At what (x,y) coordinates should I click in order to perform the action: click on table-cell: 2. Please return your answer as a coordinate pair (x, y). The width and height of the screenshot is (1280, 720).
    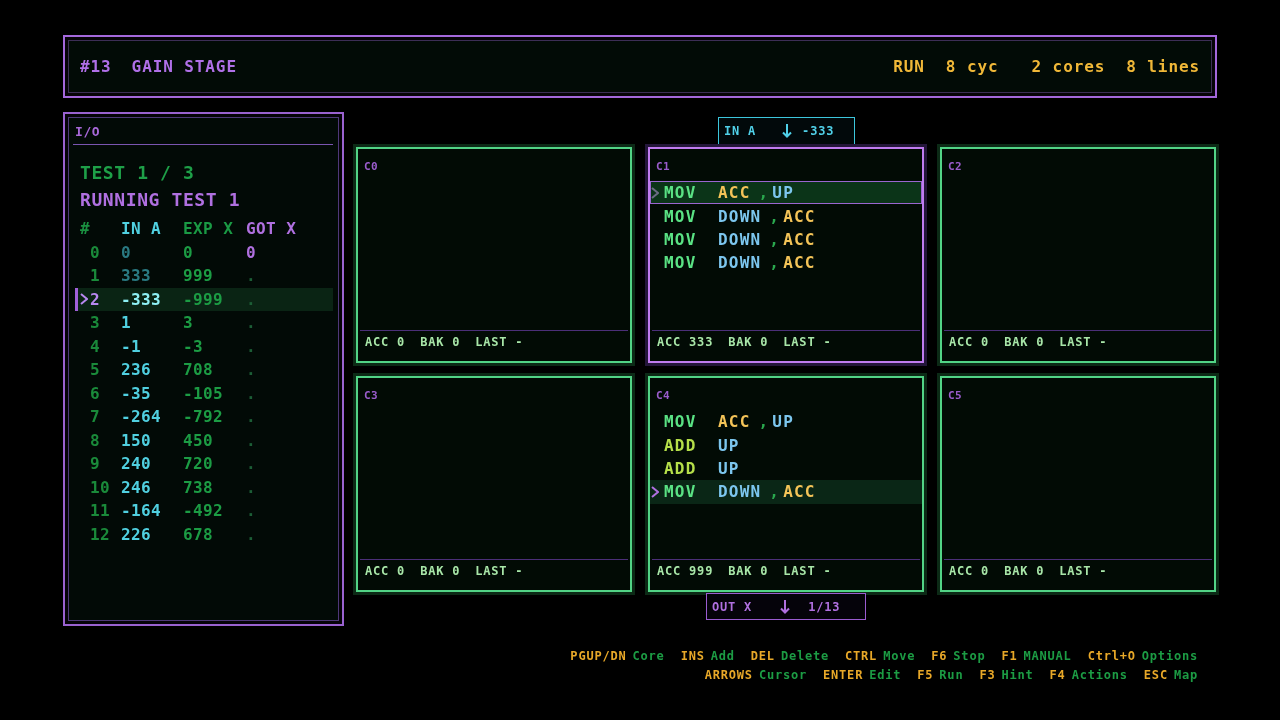
    Looking at the image, I should click on (95, 299).